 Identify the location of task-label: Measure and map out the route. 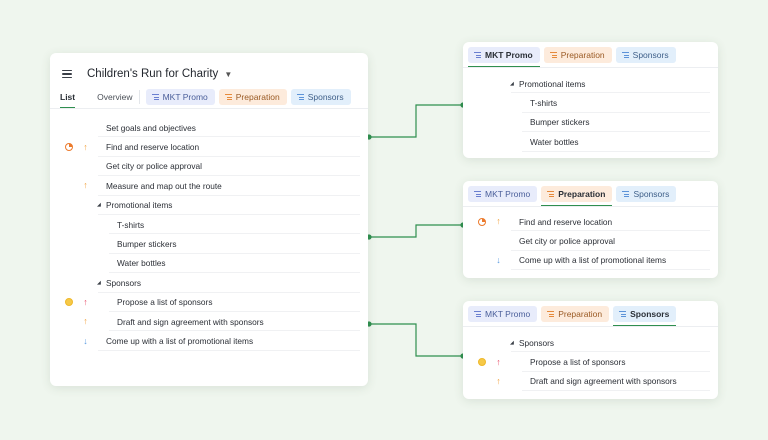
(164, 185).